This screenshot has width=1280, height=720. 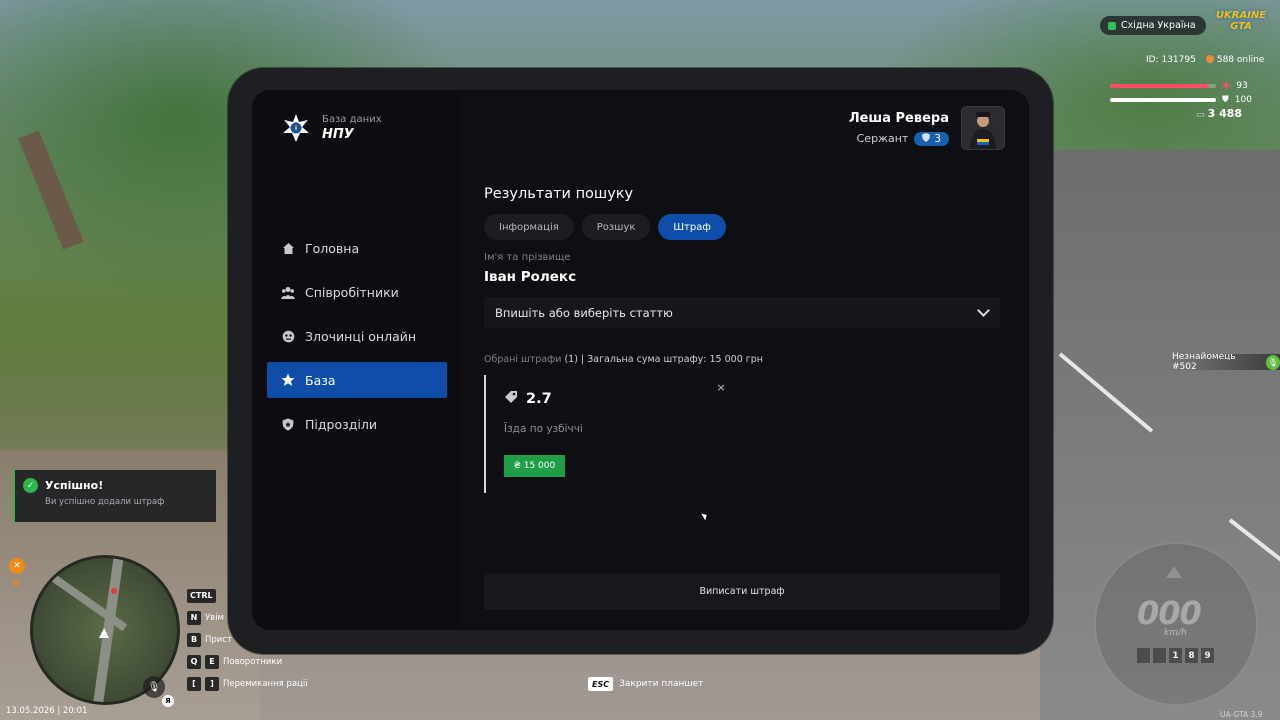 I want to click on tab-information: Інформація, so click(x=529, y=227).